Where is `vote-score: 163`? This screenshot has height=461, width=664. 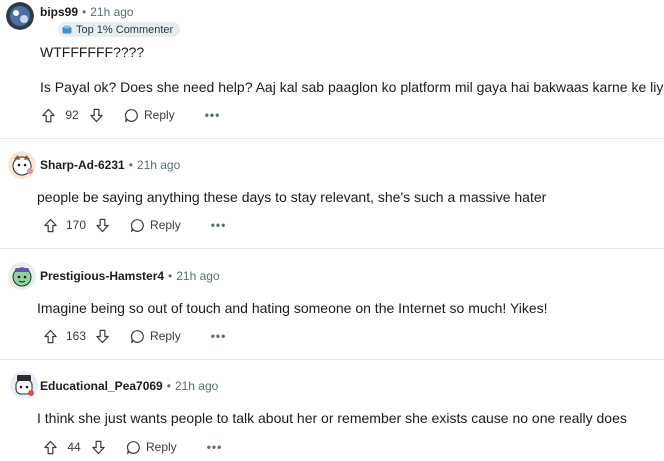
vote-score: 163 is located at coordinates (76, 336).